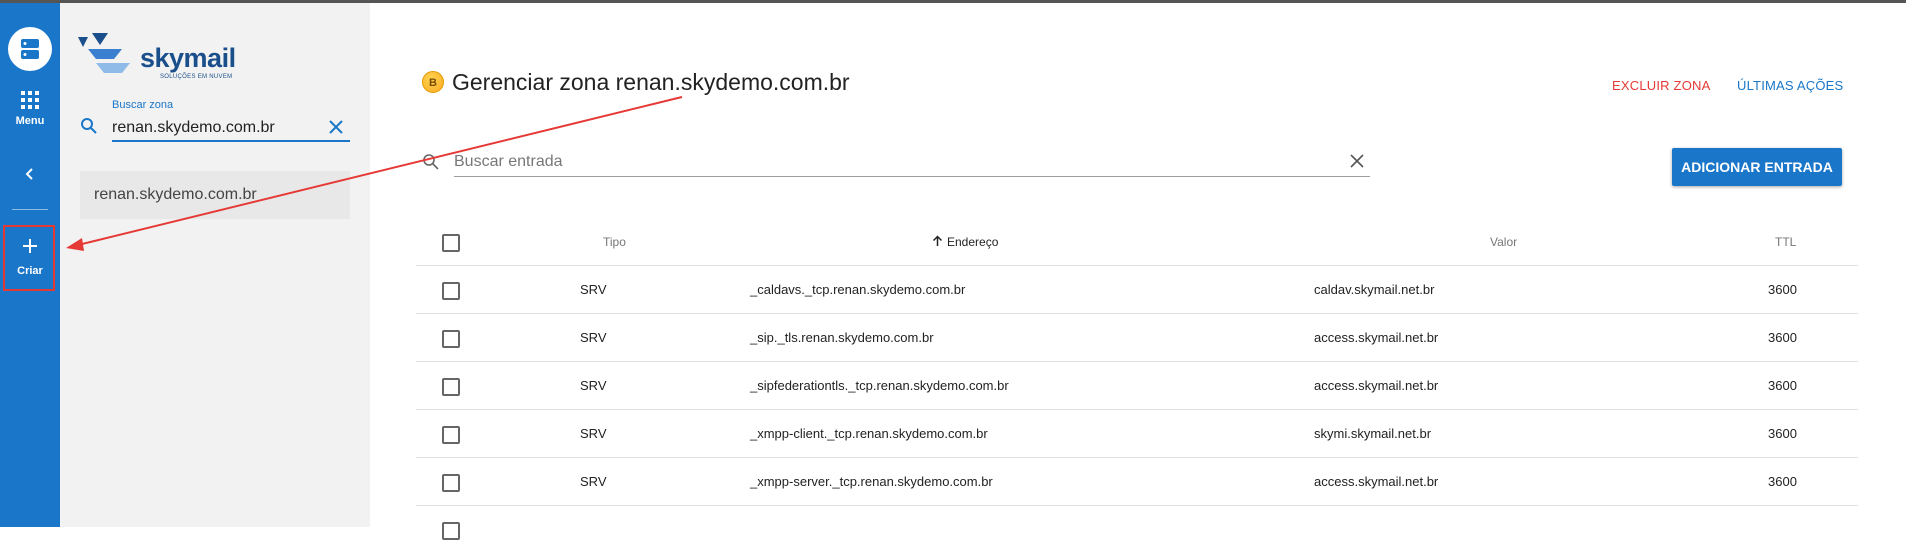 The width and height of the screenshot is (1906, 554). Describe the element at coordinates (433, 82) in the screenshot. I see `zone-badge-icon: B` at that location.